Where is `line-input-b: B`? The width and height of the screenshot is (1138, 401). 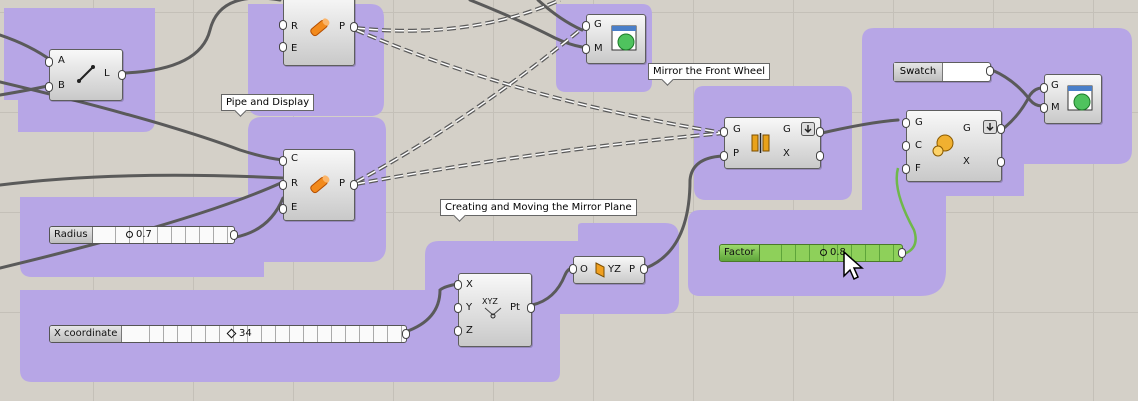 line-input-b: B is located at coordinates (61, 85).